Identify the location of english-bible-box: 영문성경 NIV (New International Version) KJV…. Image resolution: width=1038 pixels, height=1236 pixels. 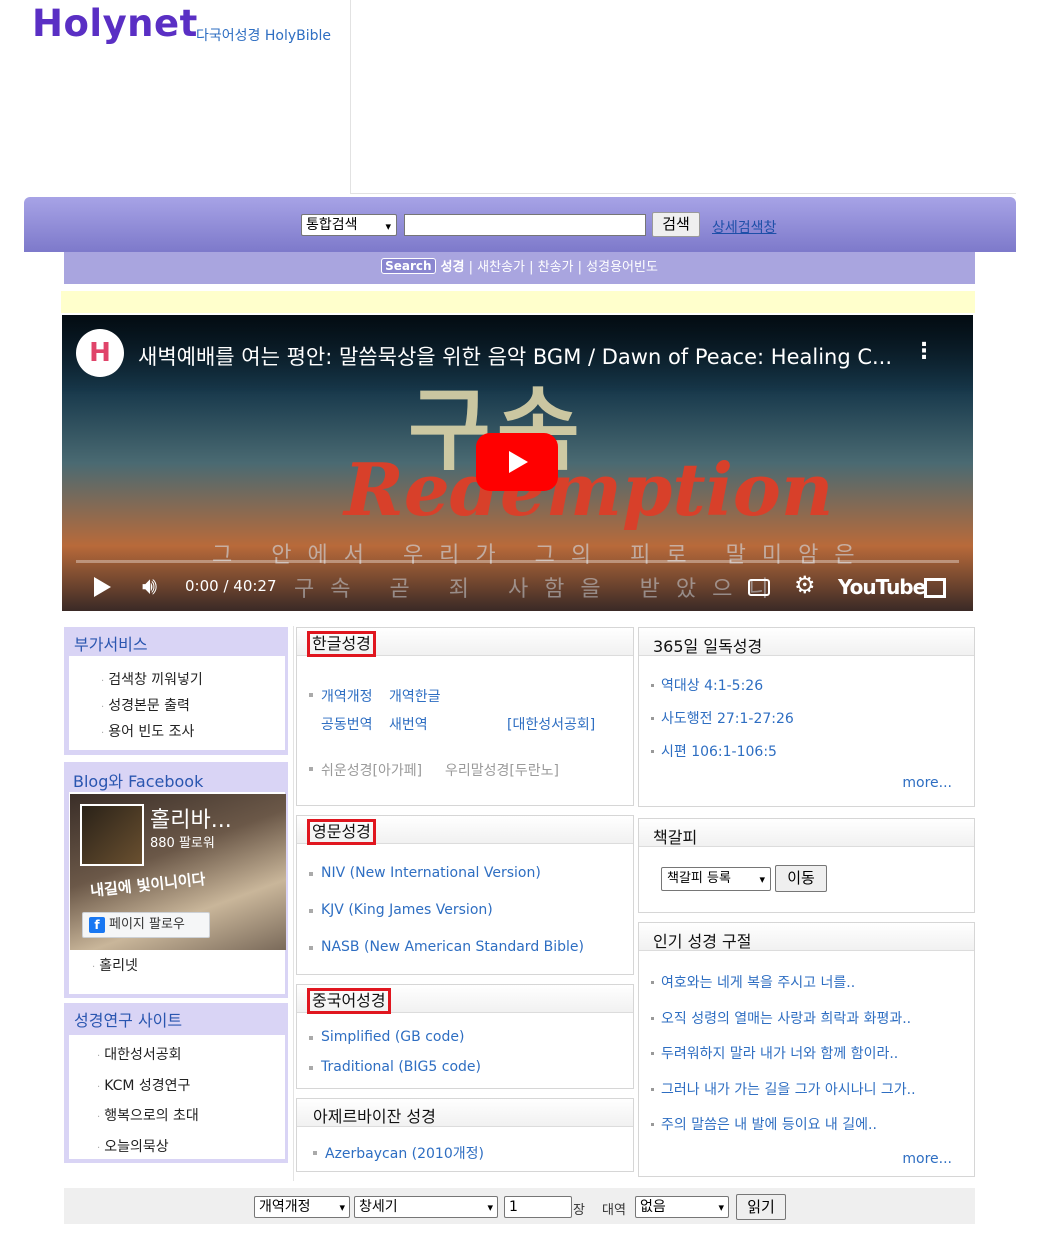
(465, 895).